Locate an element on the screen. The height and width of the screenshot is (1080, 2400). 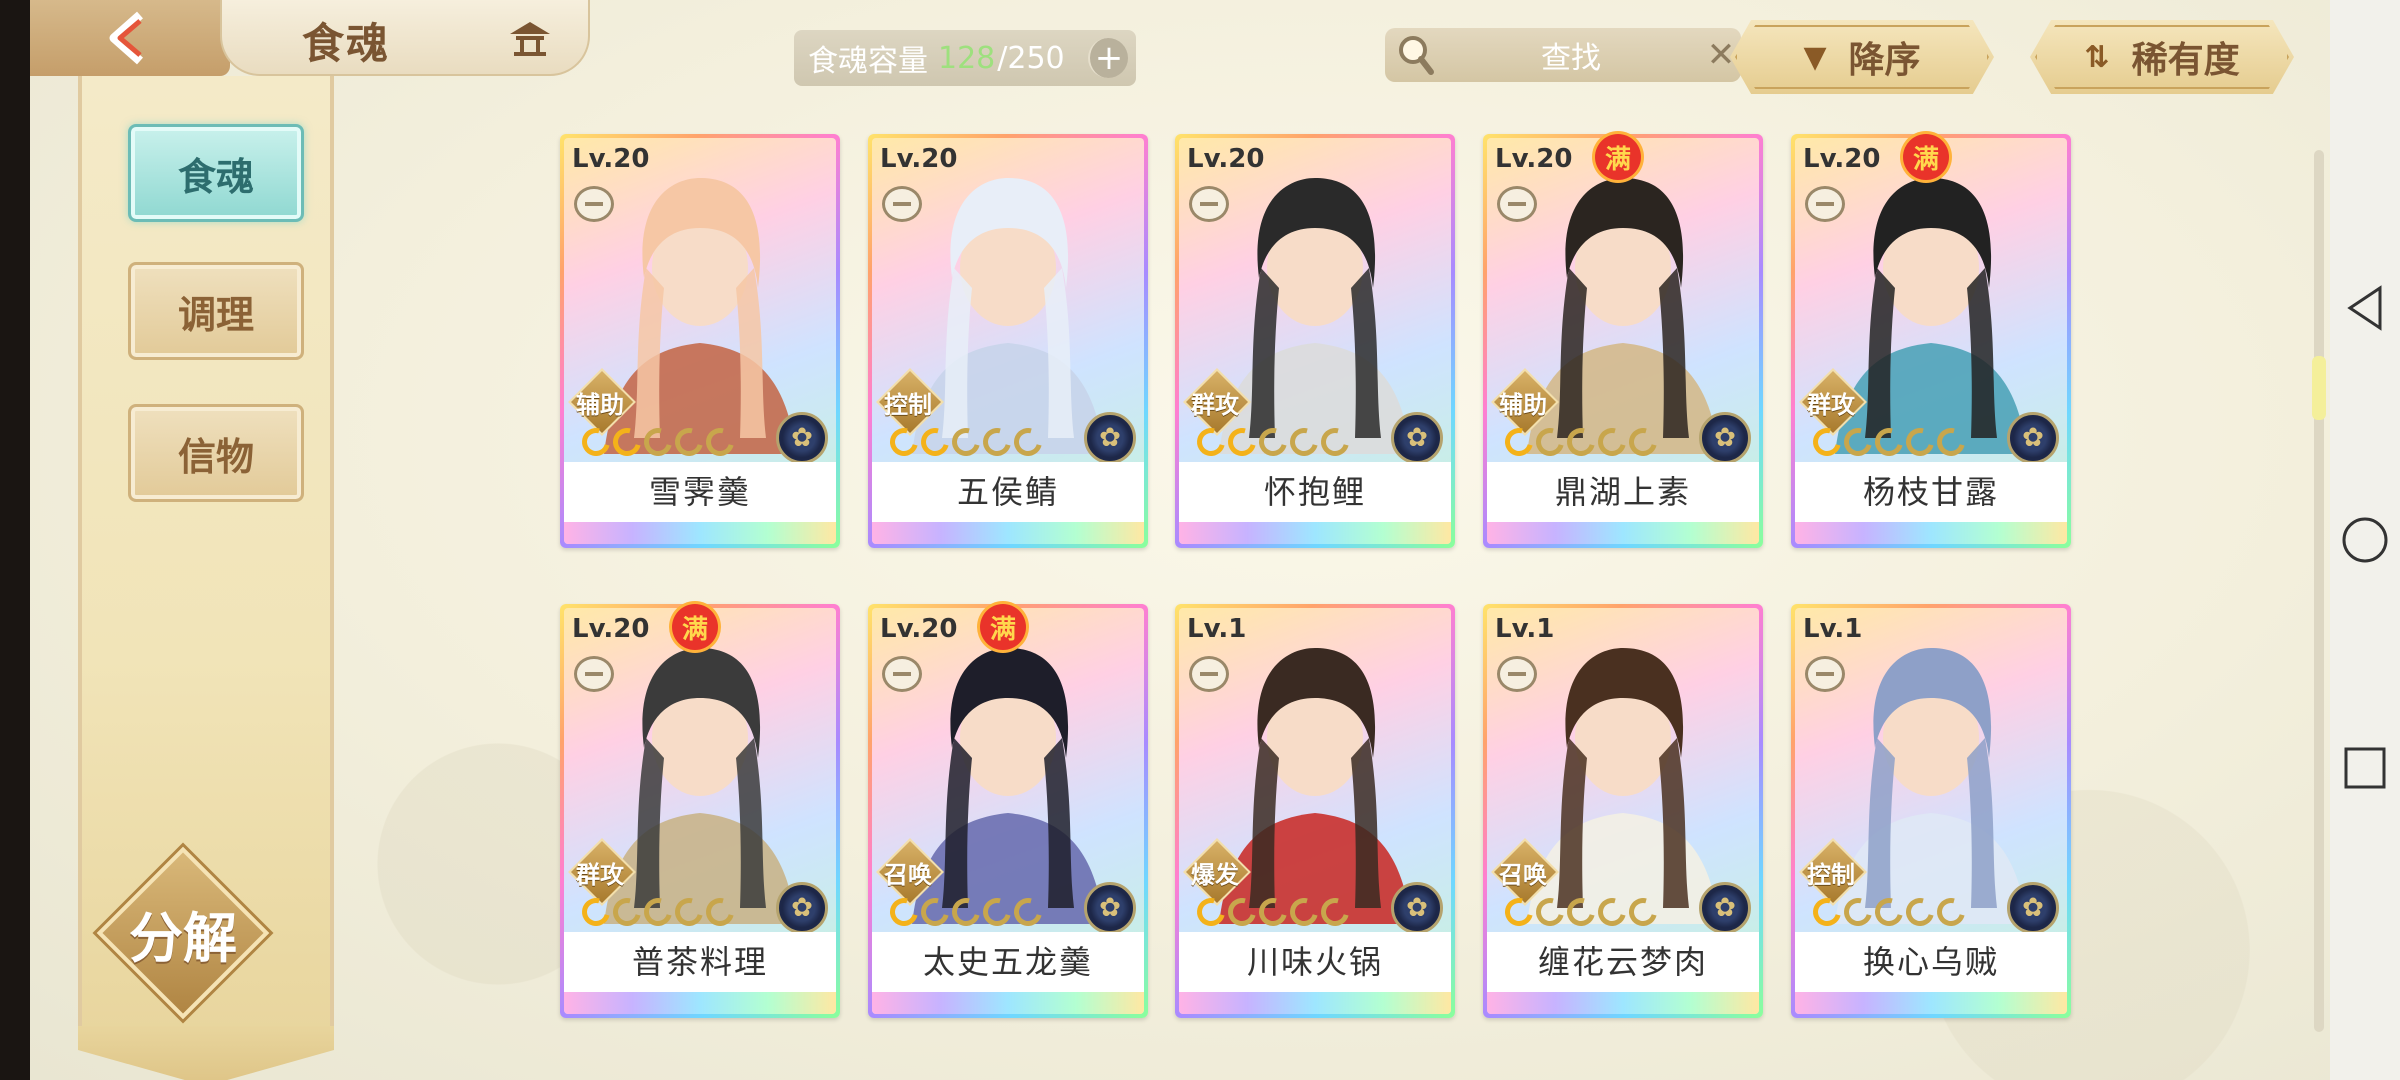
character-name: 杨枝甘露 is located at coordinates (1931, 492).